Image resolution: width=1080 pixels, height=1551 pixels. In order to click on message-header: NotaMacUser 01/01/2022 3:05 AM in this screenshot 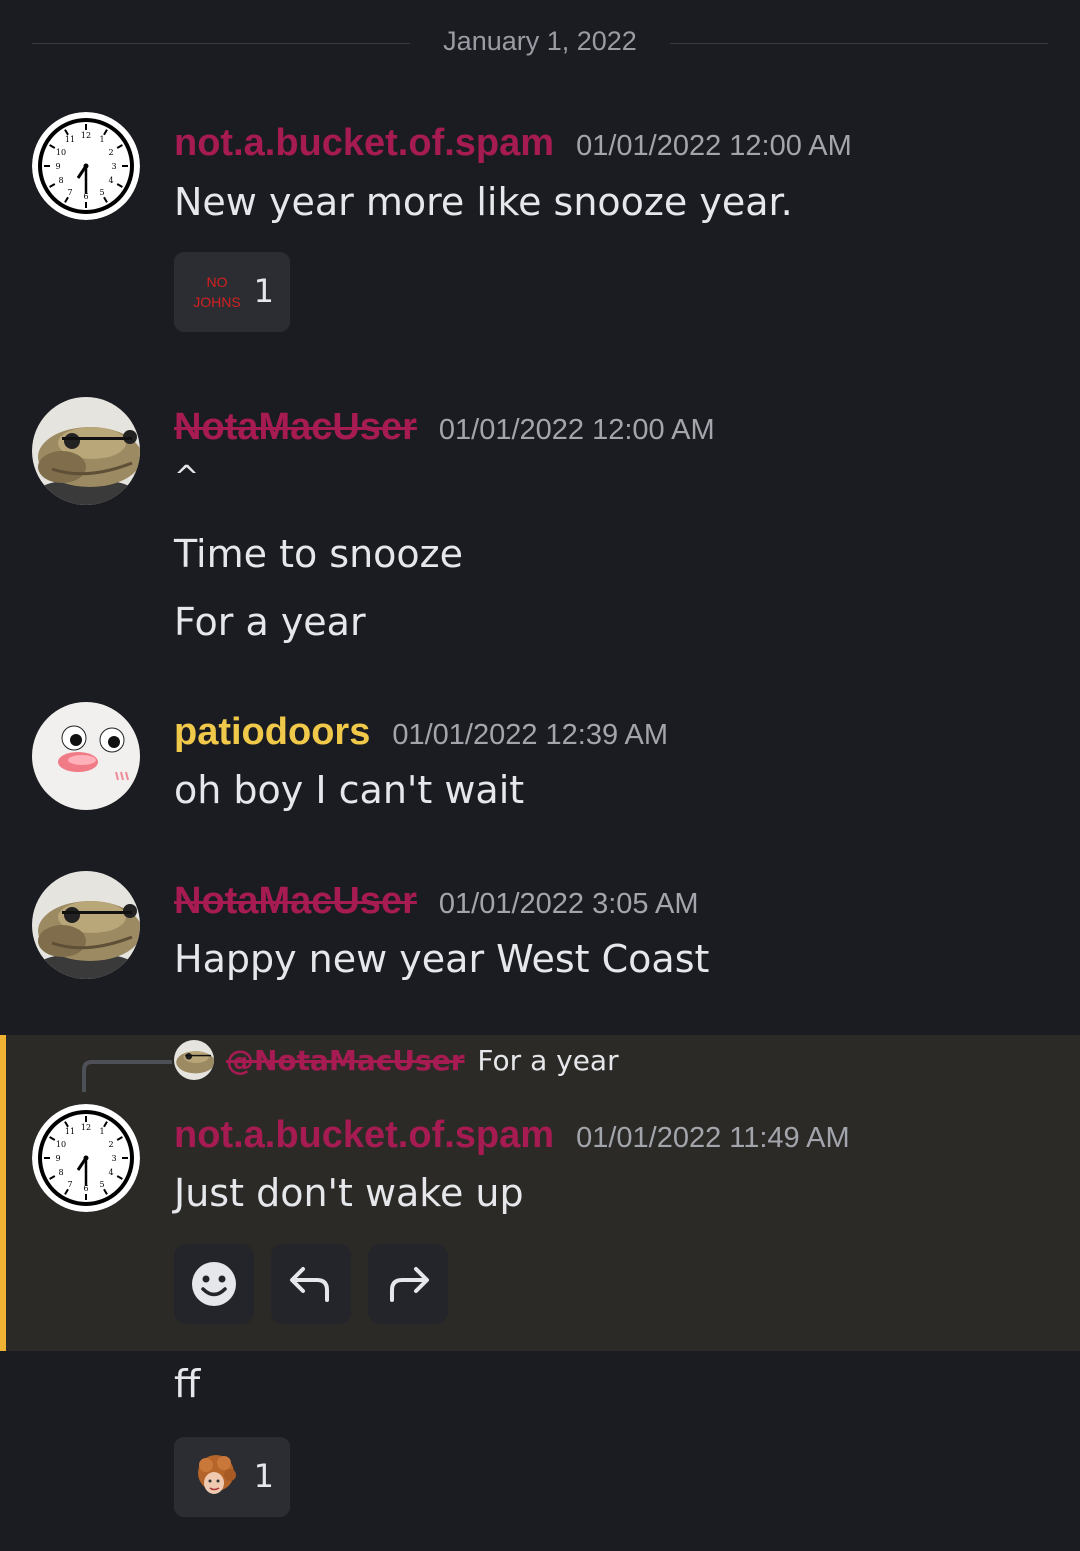, I will do `click(436, 901)`.